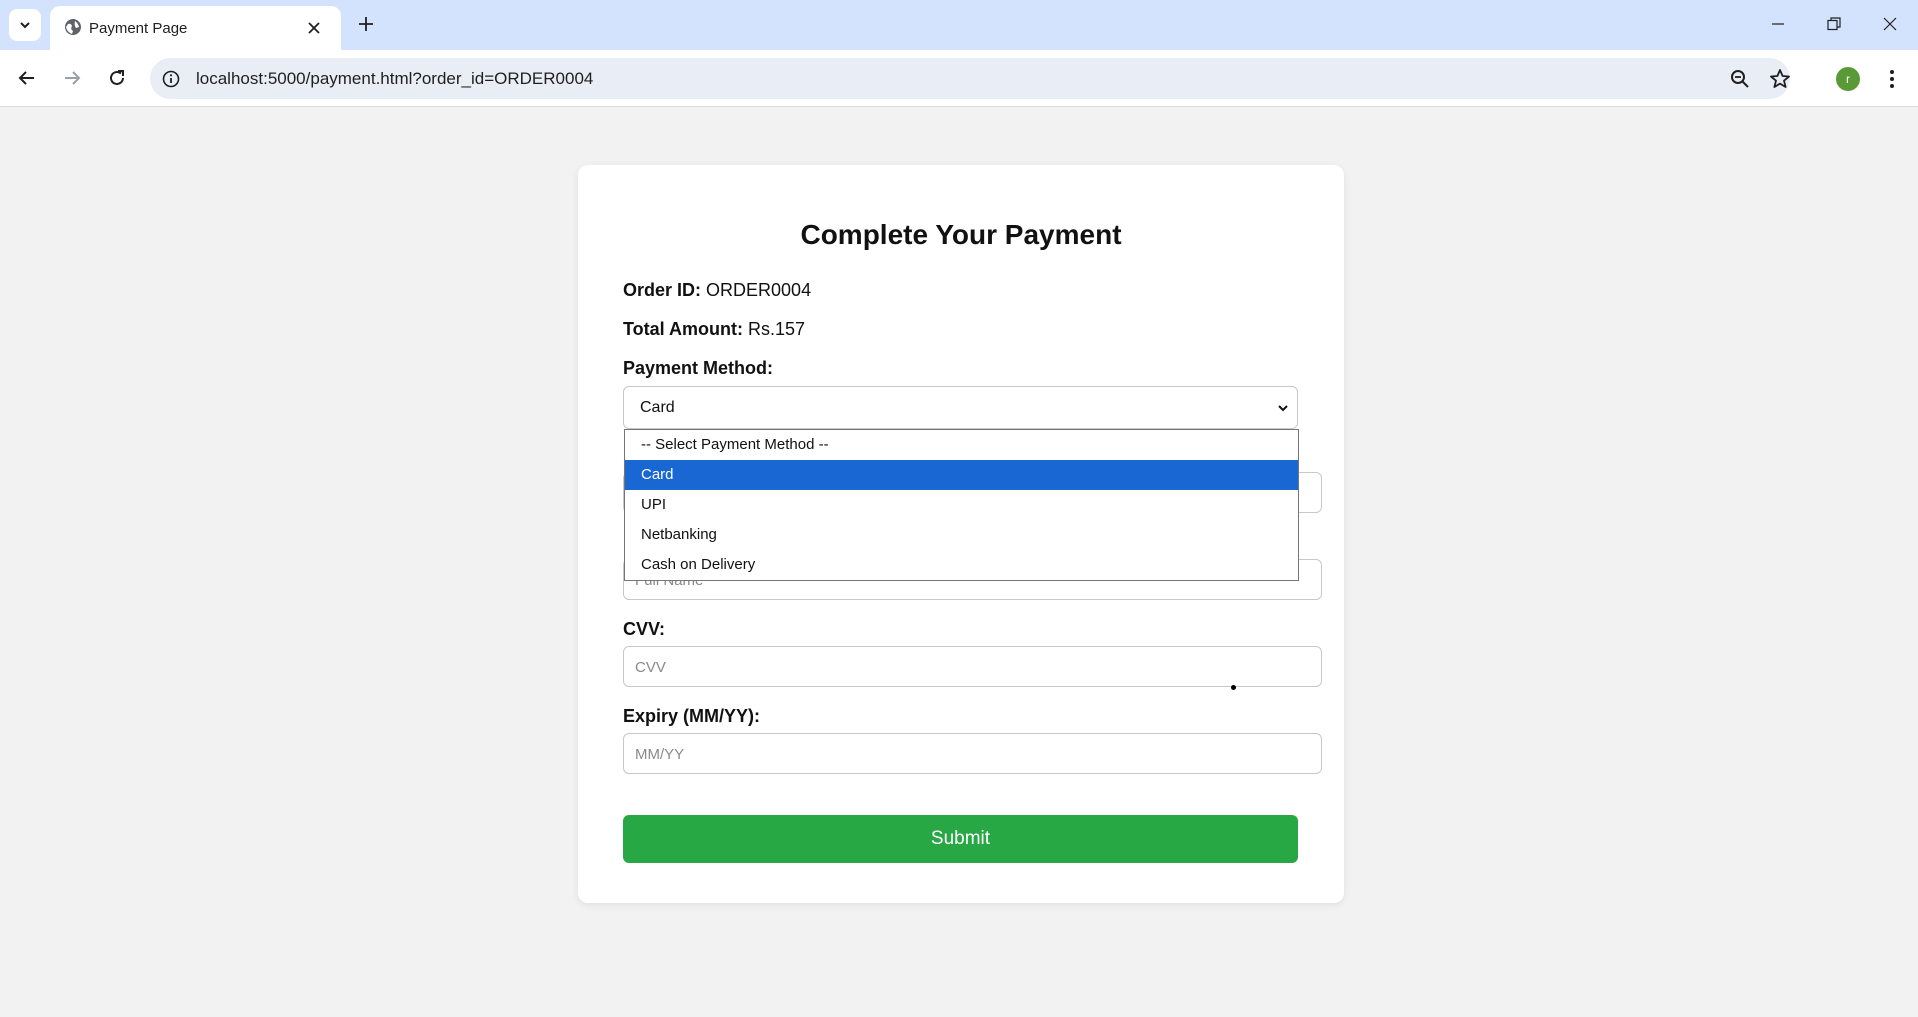  What do you see at coordinates (960, 839) in the screenshot?
I see `submit-button: Submit` at bounding box center [960, 839].